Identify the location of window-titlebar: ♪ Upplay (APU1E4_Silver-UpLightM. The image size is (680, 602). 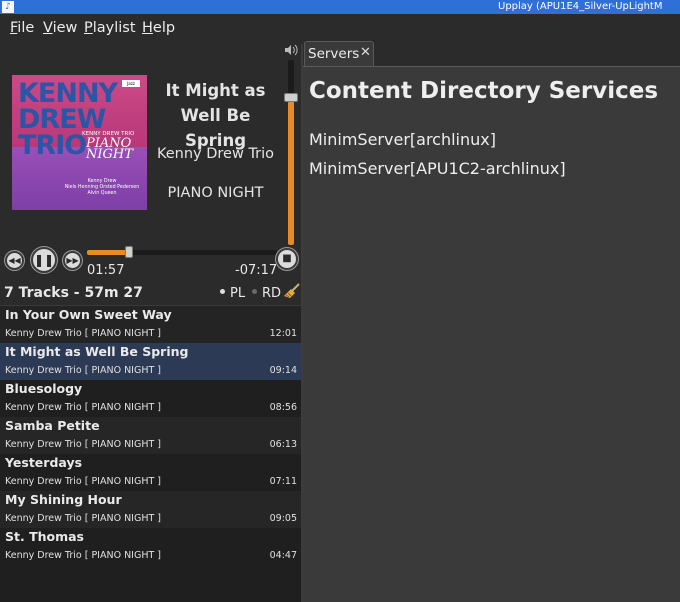
(340, 7).